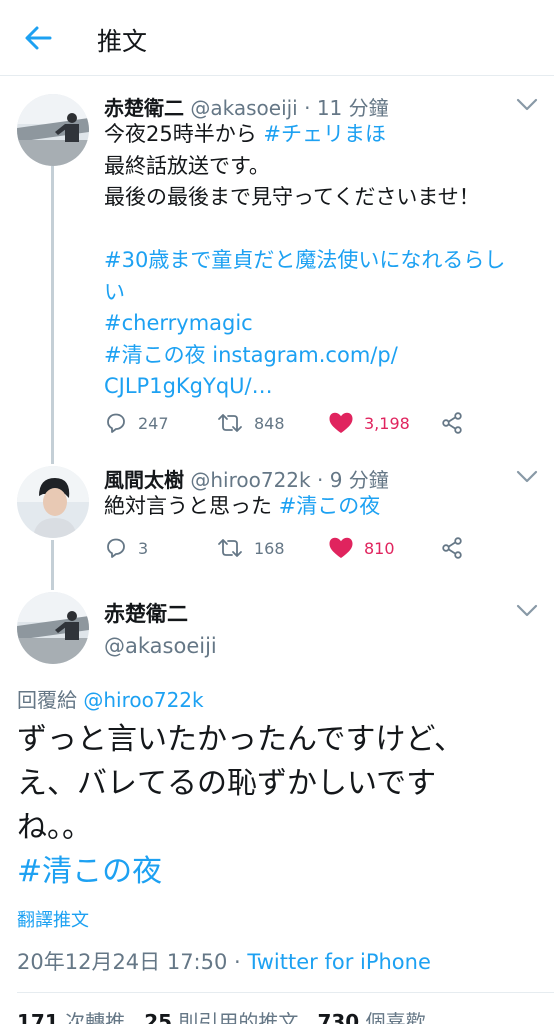 The image size is (554, 1024). What do you see at coordinates (143, 548) in the screenshot?
I see `reply-count: 3` at bounding box center [143, 548].